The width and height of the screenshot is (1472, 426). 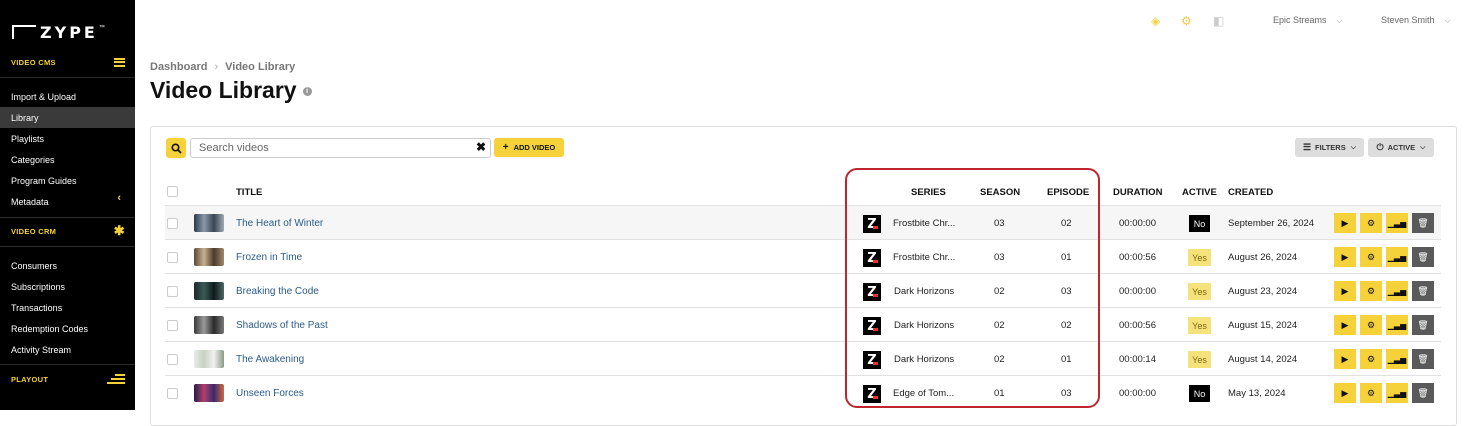 What do you see at coordinates (279, 223) in the screenshot?
I see `video-title-link: The Heart of Winter` at bounding box center [279, 223].